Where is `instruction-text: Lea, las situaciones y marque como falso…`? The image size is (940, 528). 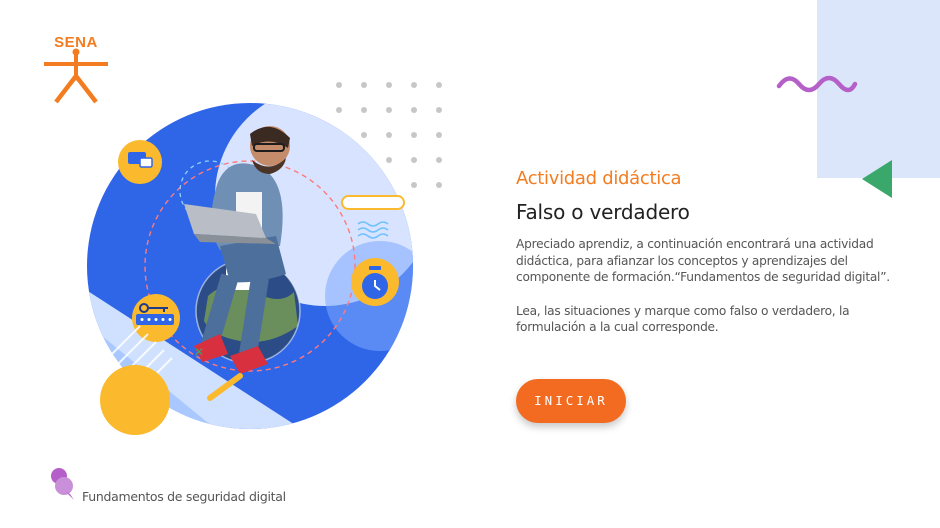
instruction-text: Lea, las situaciones y marque como falso… is located at coordinates (683, 319).